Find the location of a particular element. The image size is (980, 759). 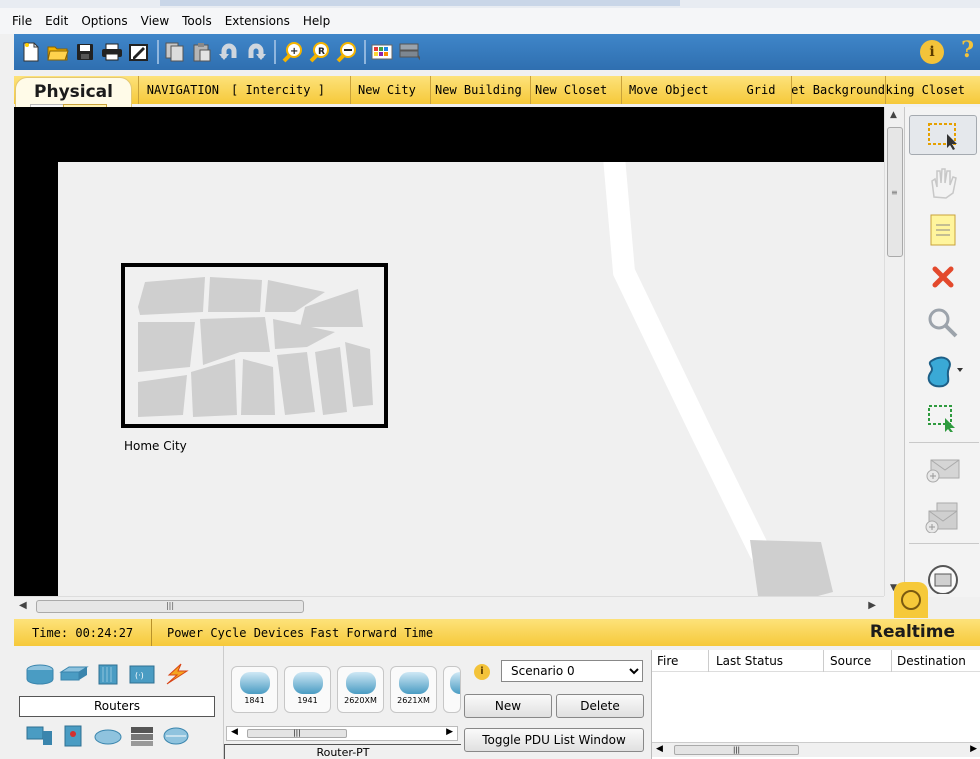

wireless-devices-category-icon: (·) is located at coordinates (142, 674).